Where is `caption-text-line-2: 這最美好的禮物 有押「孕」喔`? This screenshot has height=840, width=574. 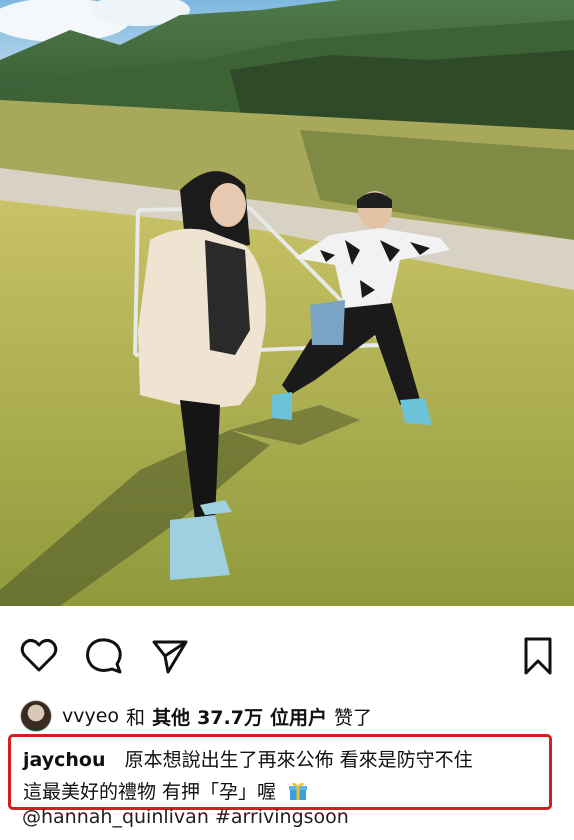
caption-text-line-2: 這最美好的禮物 有押「孕」喔 is located at coordinates (150, 792).